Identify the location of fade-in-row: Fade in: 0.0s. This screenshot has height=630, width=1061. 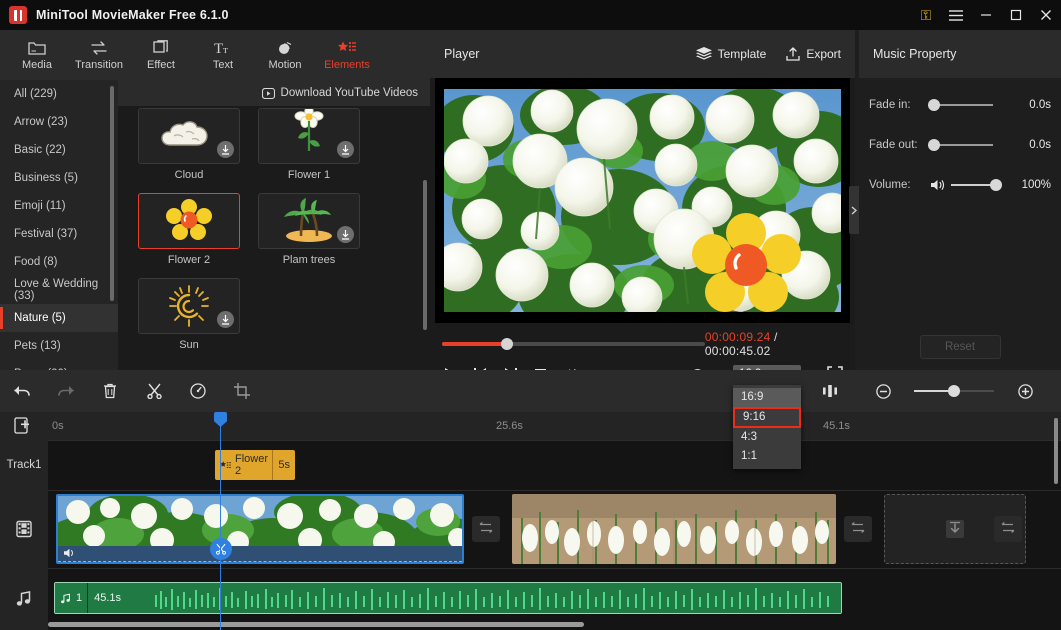
(960, 105).